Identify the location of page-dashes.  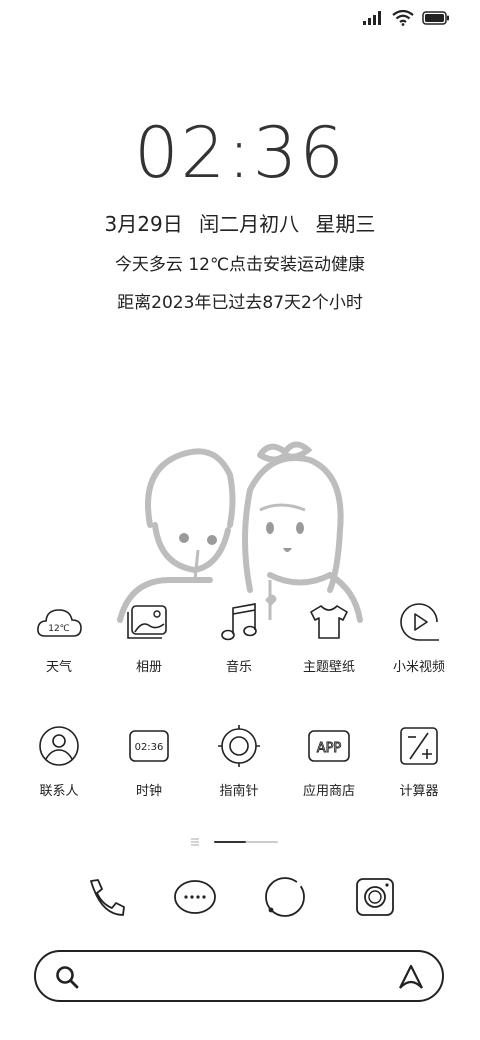
(246, 842).